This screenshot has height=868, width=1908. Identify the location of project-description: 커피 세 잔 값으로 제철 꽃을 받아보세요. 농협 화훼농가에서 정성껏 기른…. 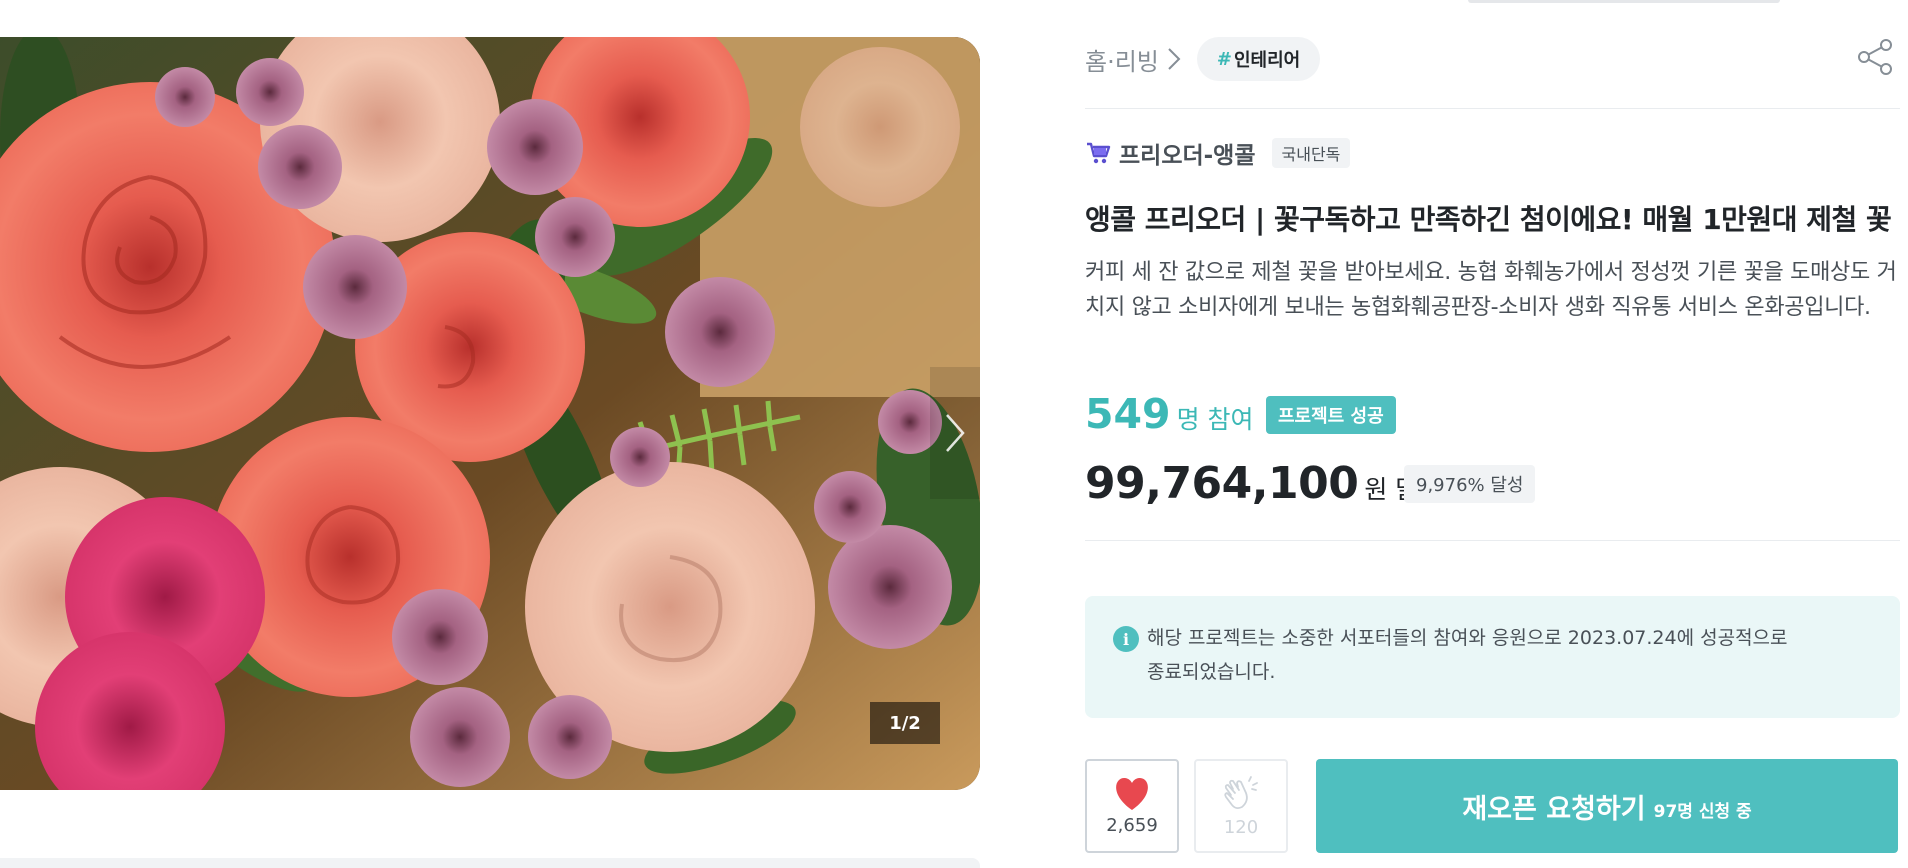
(1491, 290).